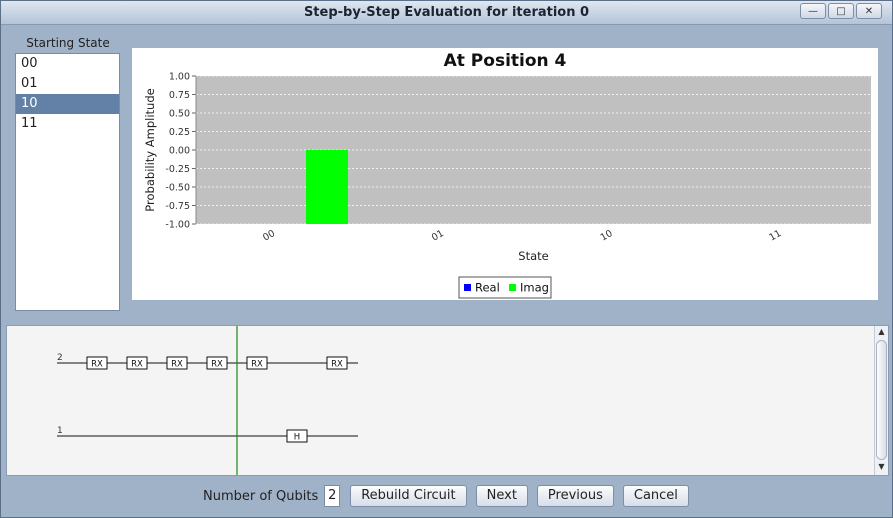 The height and width of the screenshot is (518, 893). I want to click on window-title: Step-by-Step Evaluation for iteration 0, so click(446, 12).